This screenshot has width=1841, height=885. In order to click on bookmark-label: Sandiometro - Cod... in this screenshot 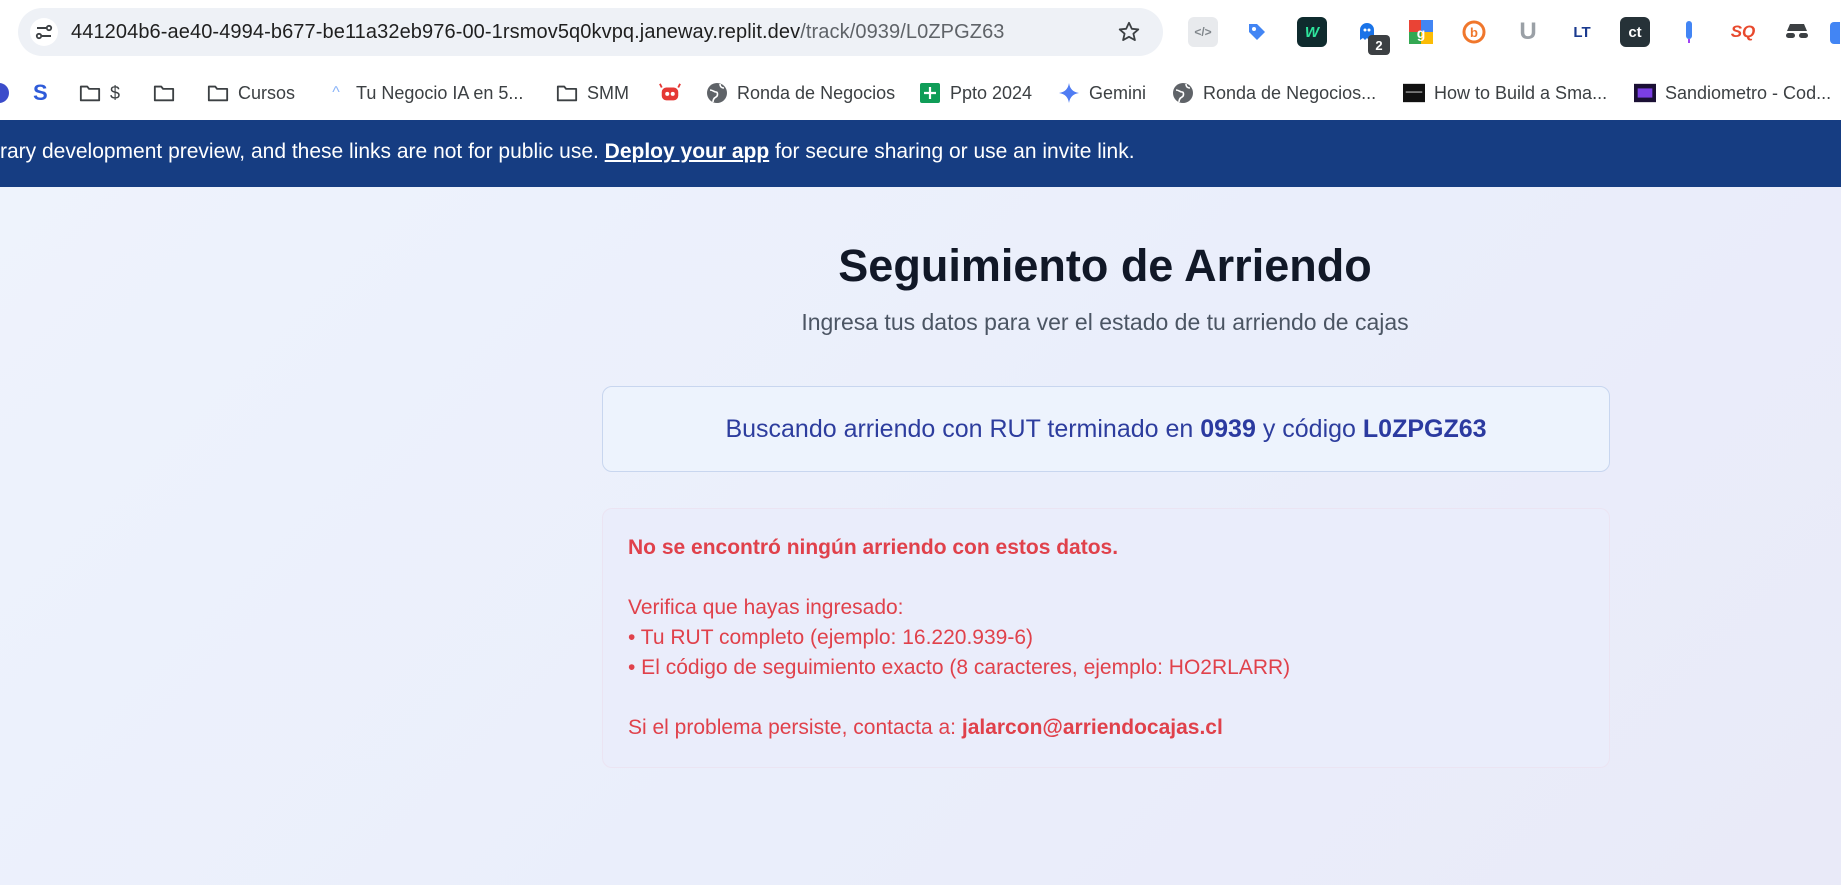, I will do `click(1748, 92)`.